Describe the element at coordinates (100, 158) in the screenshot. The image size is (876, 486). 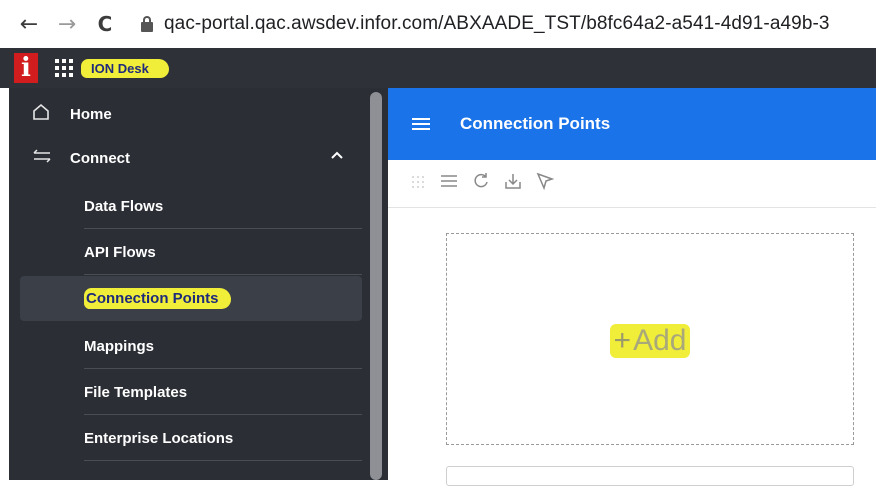
I see `sidebar-item-label: Connect` at that location.